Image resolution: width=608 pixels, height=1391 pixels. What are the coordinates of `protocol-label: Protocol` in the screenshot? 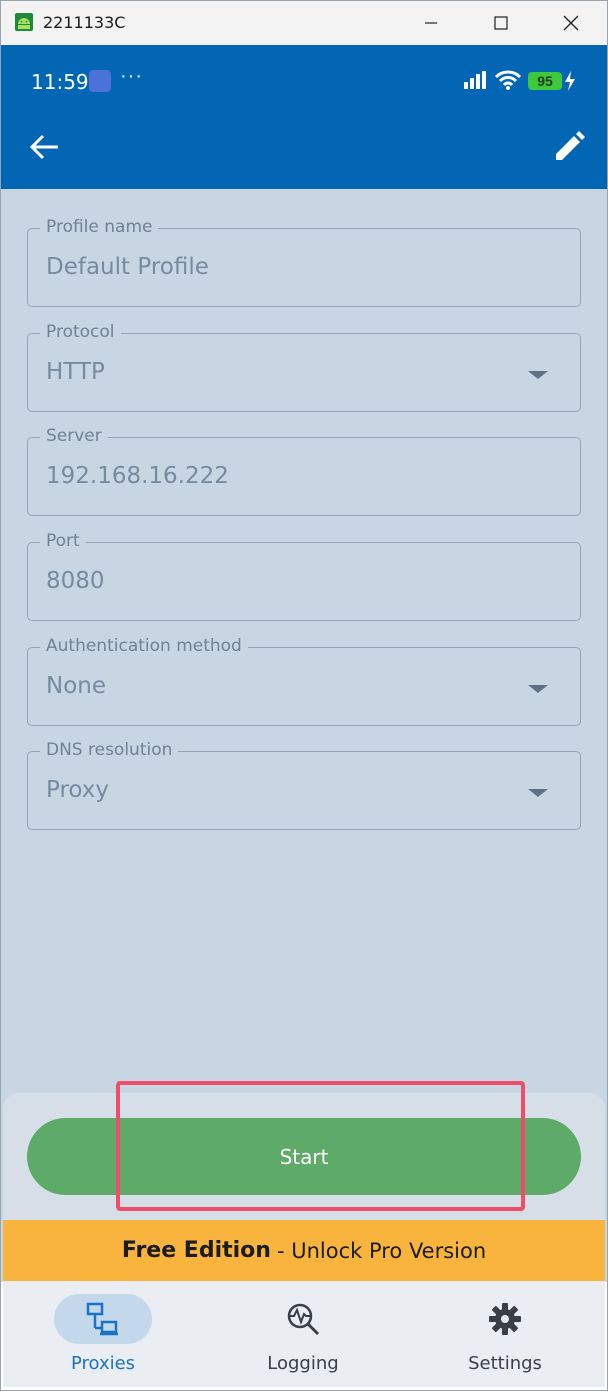 It's located at (80, 332).